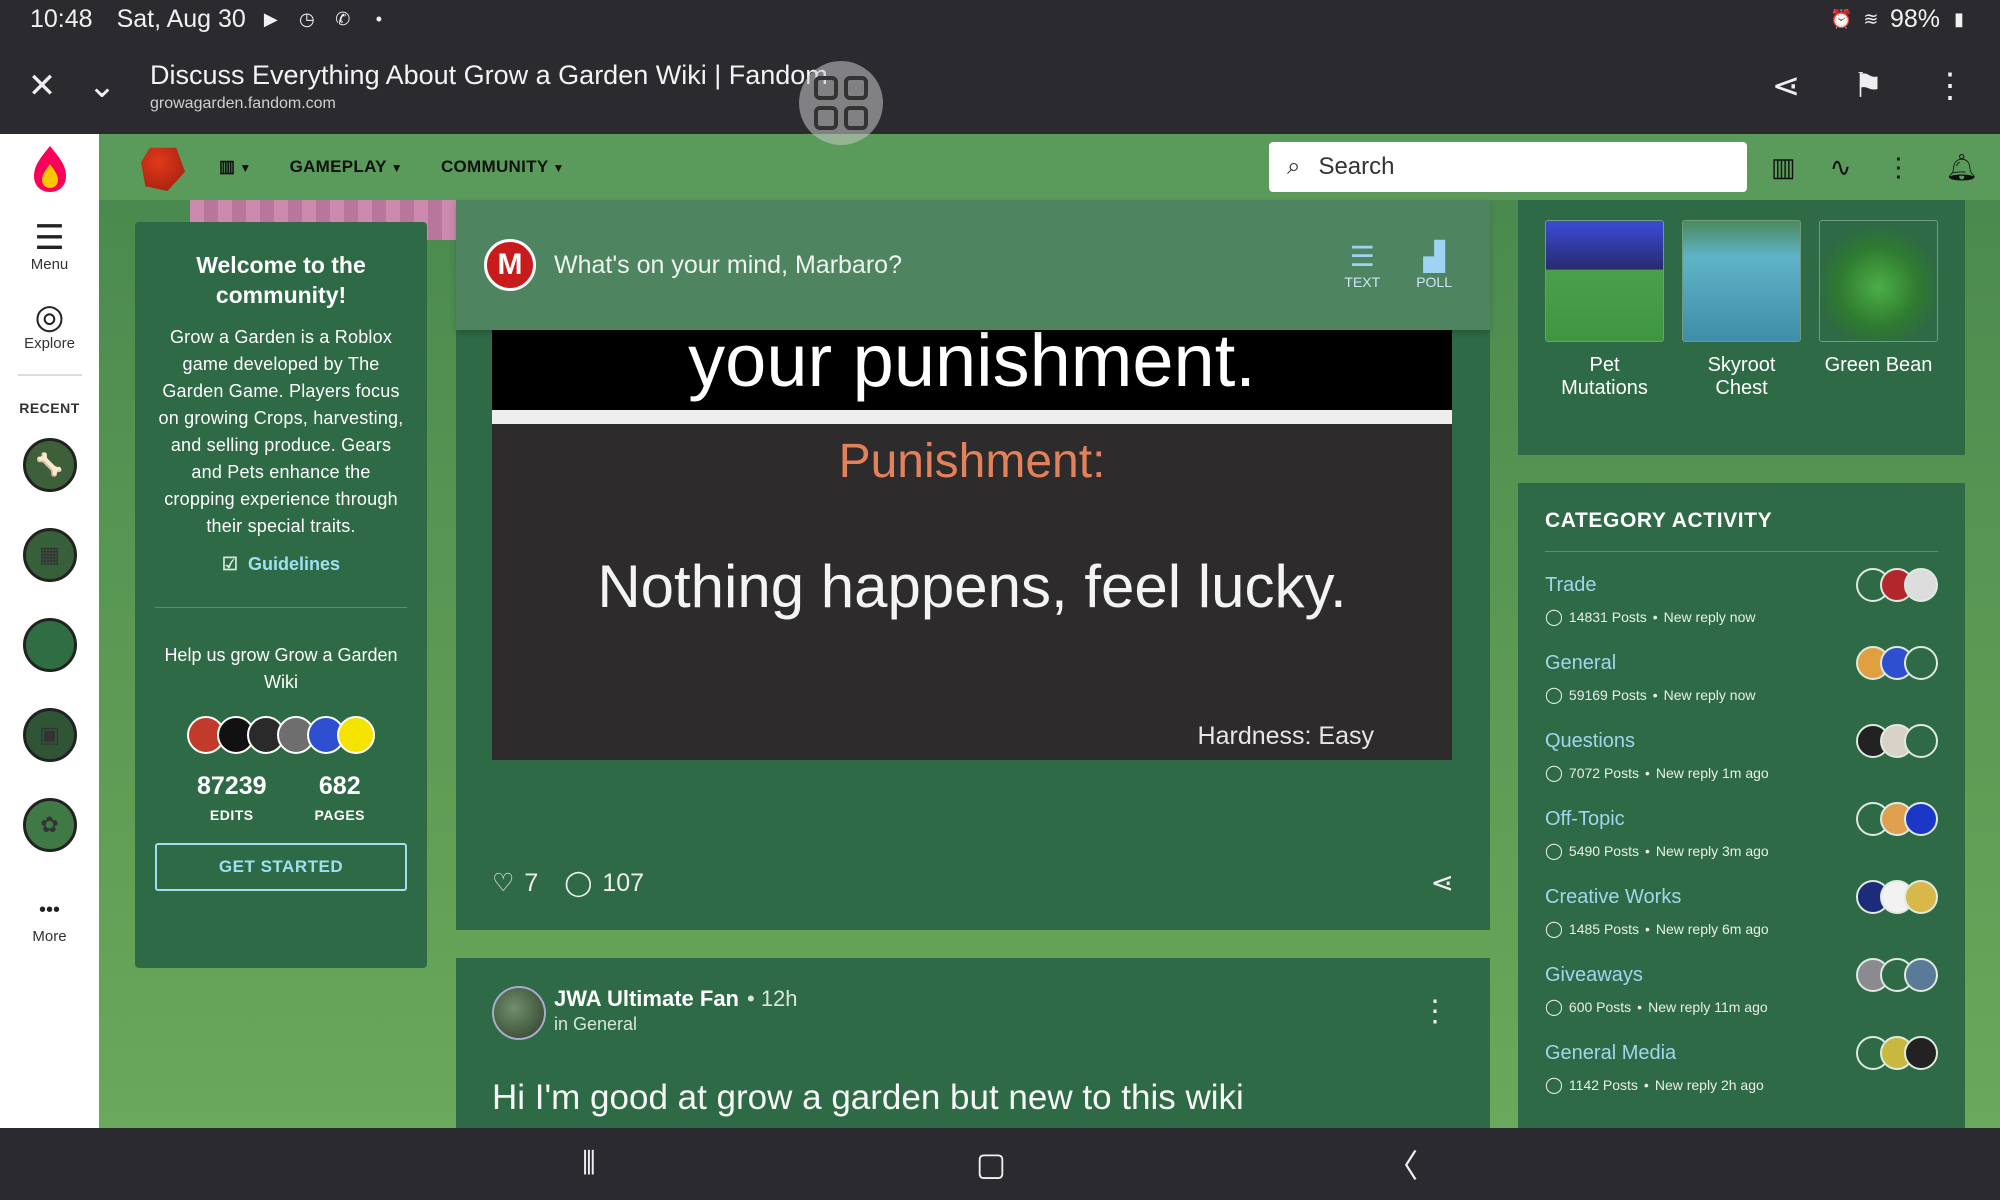 The height and width of the screenshot is (1200, 2000). Describe the element at coordinates (50, 246) in the screenshot. I see `rail-menu: ☰ Menu` at that location.